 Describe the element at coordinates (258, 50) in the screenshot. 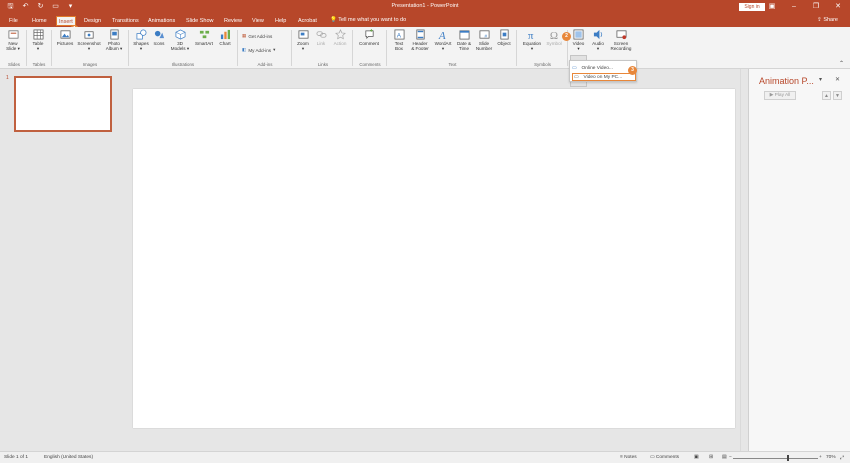

I see `my-addins-button: ◧ My Add-ins ▾` at that location.